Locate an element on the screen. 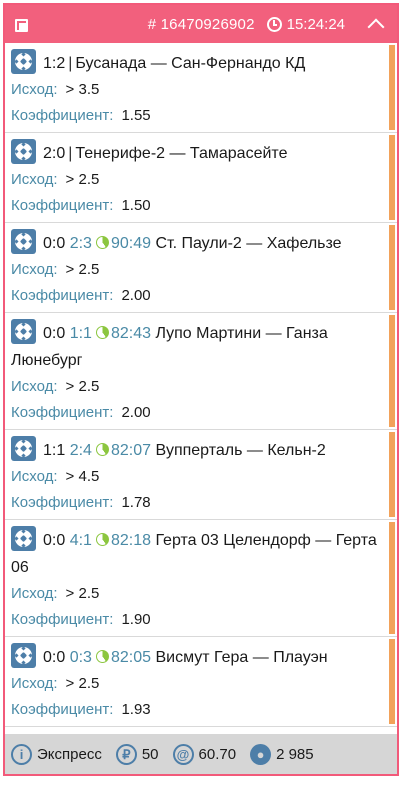  coefficient-value: 1.78 is located at coordinates (136, 502).